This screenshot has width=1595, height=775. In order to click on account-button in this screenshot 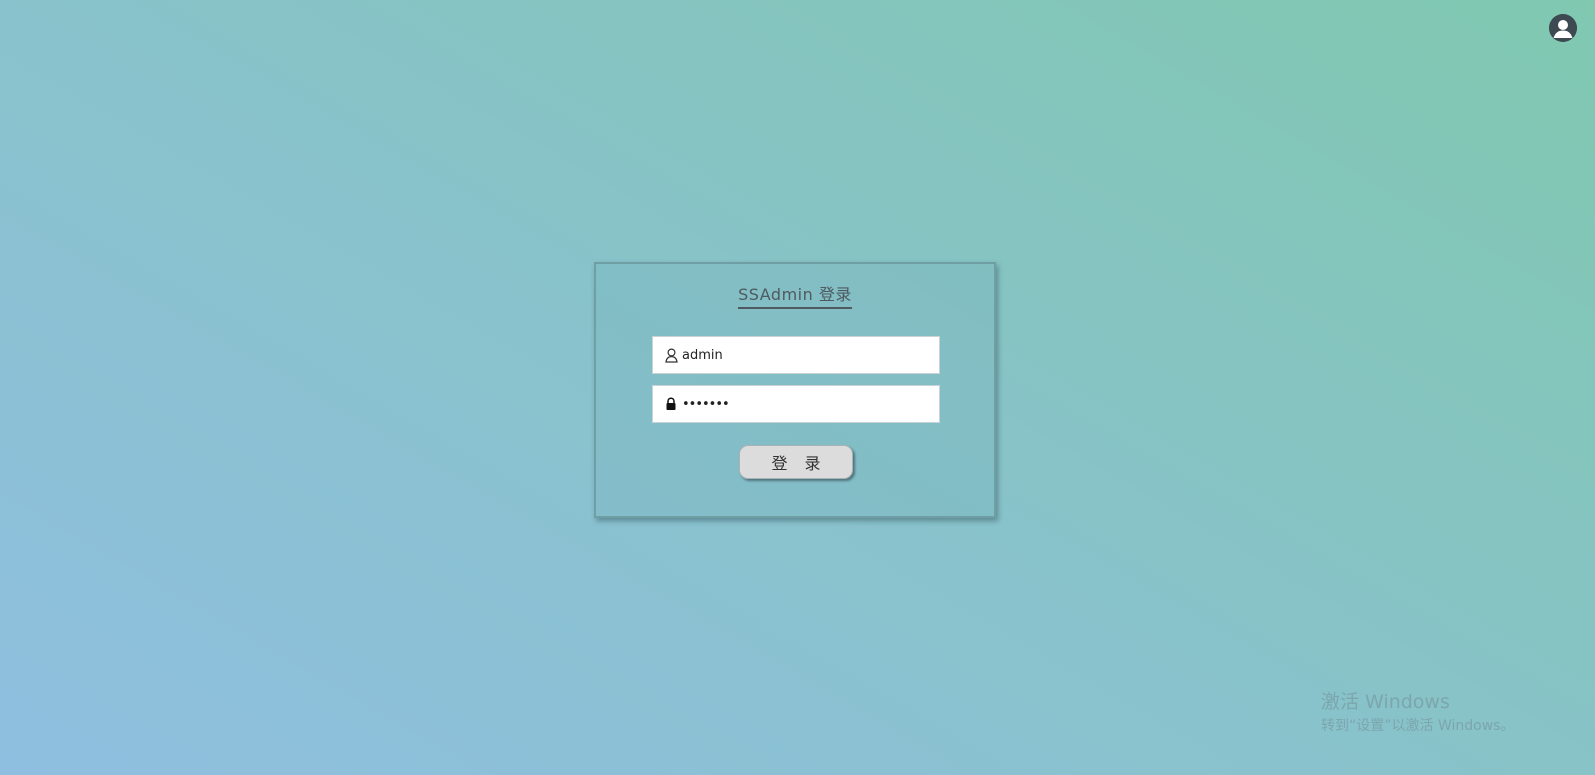, I will do `click(1563, 28)`.